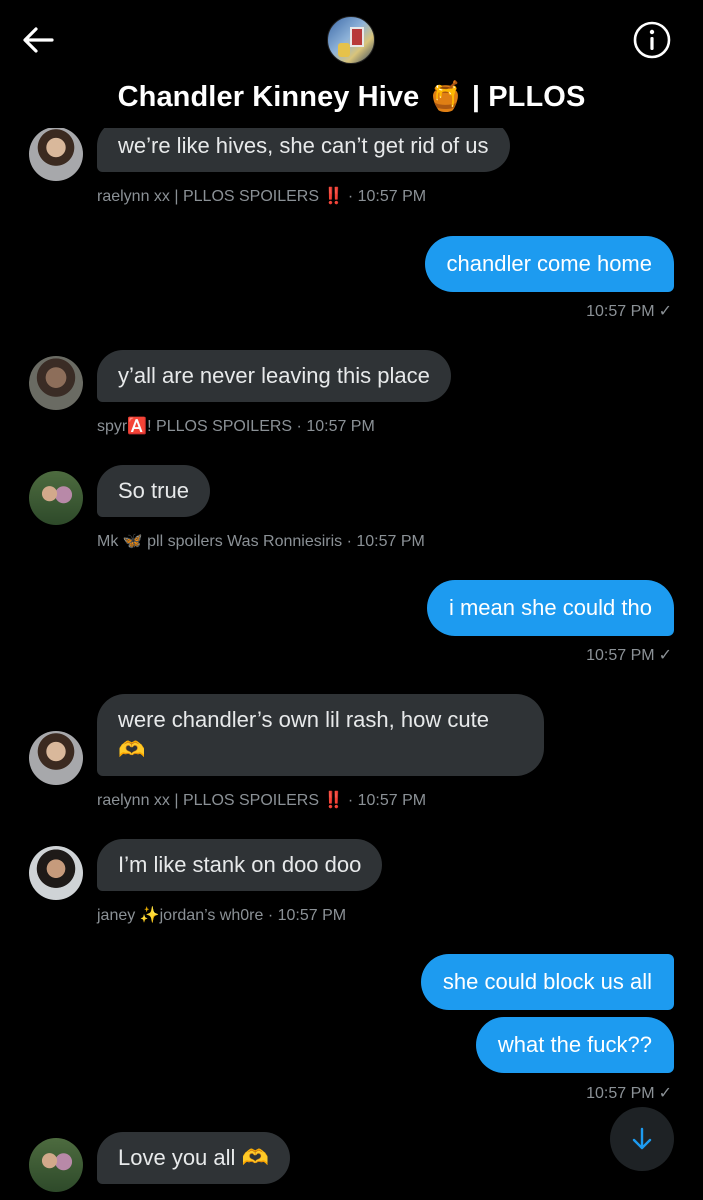 The image size is (703, 1200). What do you see at coordinates (574, 1045) in the screenshot?
I see `outgoing-message: what the fuck??` at bounding box center [574, 1045].